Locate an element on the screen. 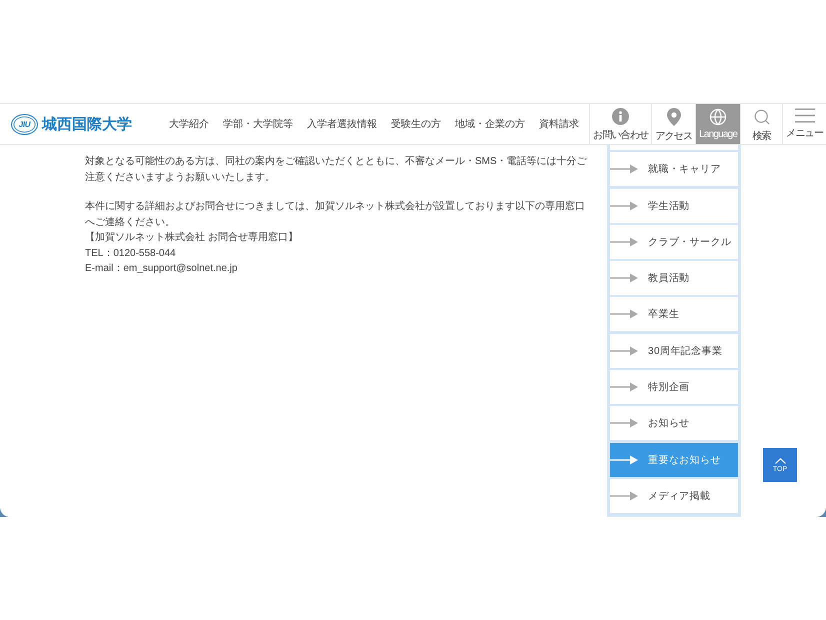  nav-link: 資料請求 is located at coordinates (559, 124).